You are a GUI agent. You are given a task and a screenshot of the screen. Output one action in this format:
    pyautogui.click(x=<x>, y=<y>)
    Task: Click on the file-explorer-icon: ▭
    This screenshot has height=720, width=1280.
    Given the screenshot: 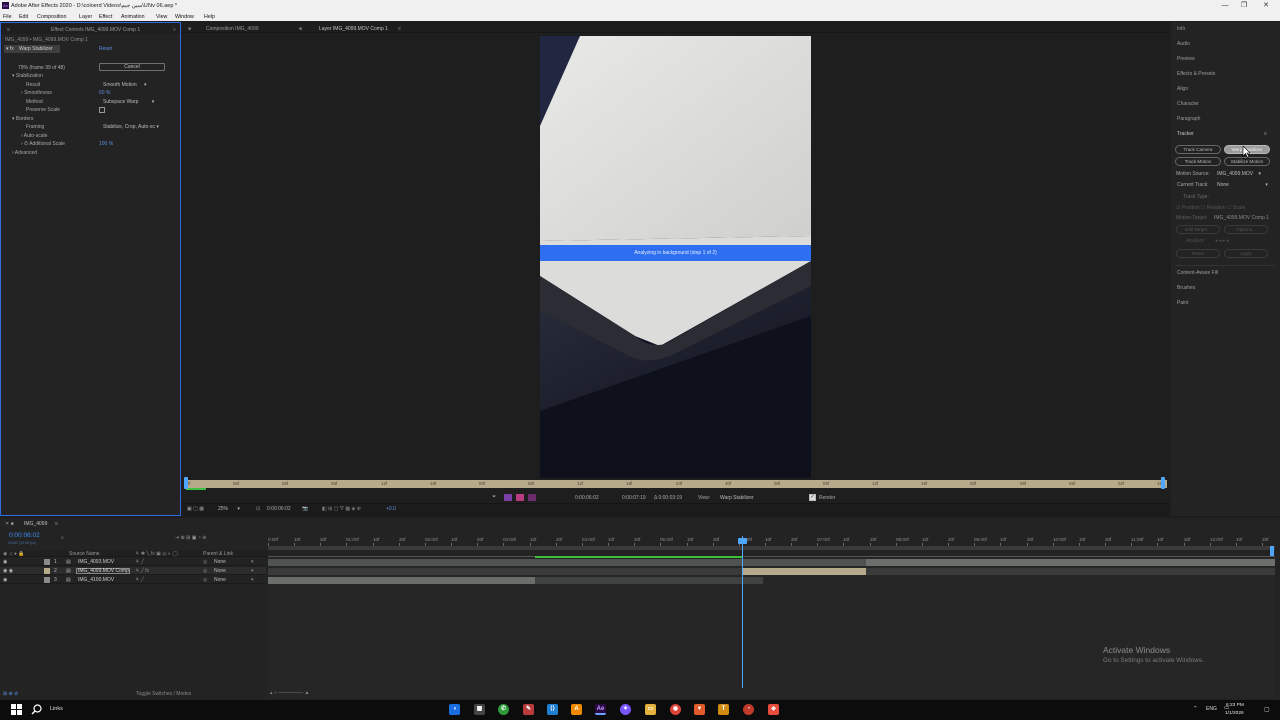 What is the action you would take?
    pyautogui.click(x=650, y=709)
    